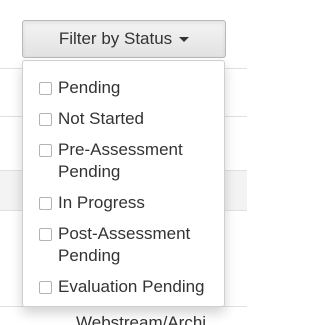  What do you see at coordinates (101, 118) in the screenshot?
I see `menu-item-label: Not Started` at bounding box center [101, 118].